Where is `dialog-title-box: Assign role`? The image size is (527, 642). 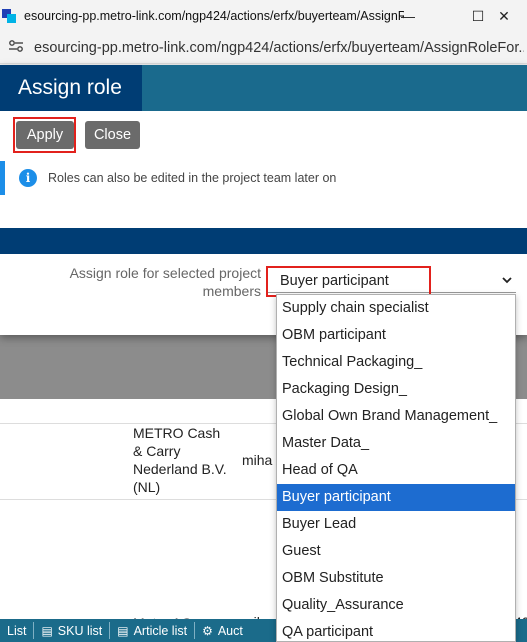
dialog-title-box: Assign role is located at coordinates (71, 88).